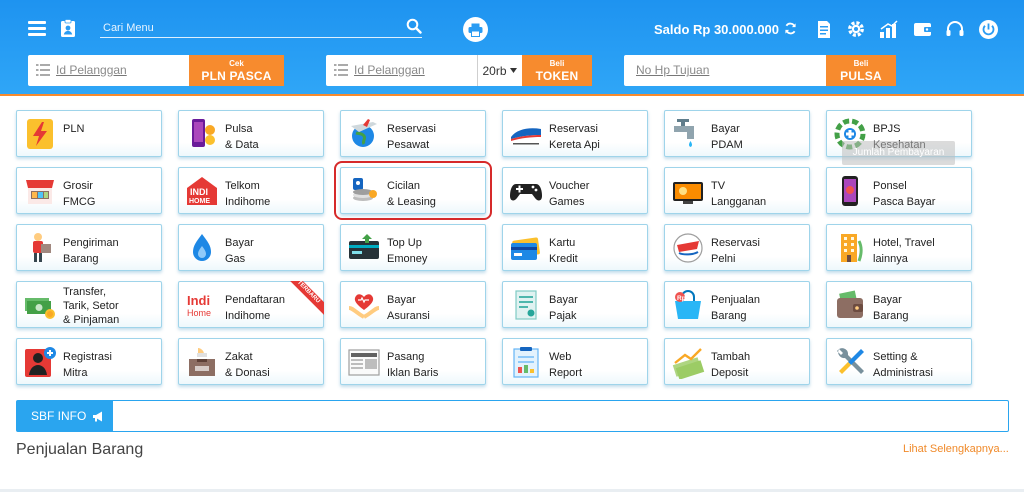 This screenshot has height=492, width=1024. I want to click on gear-icon, so click(856, 29).